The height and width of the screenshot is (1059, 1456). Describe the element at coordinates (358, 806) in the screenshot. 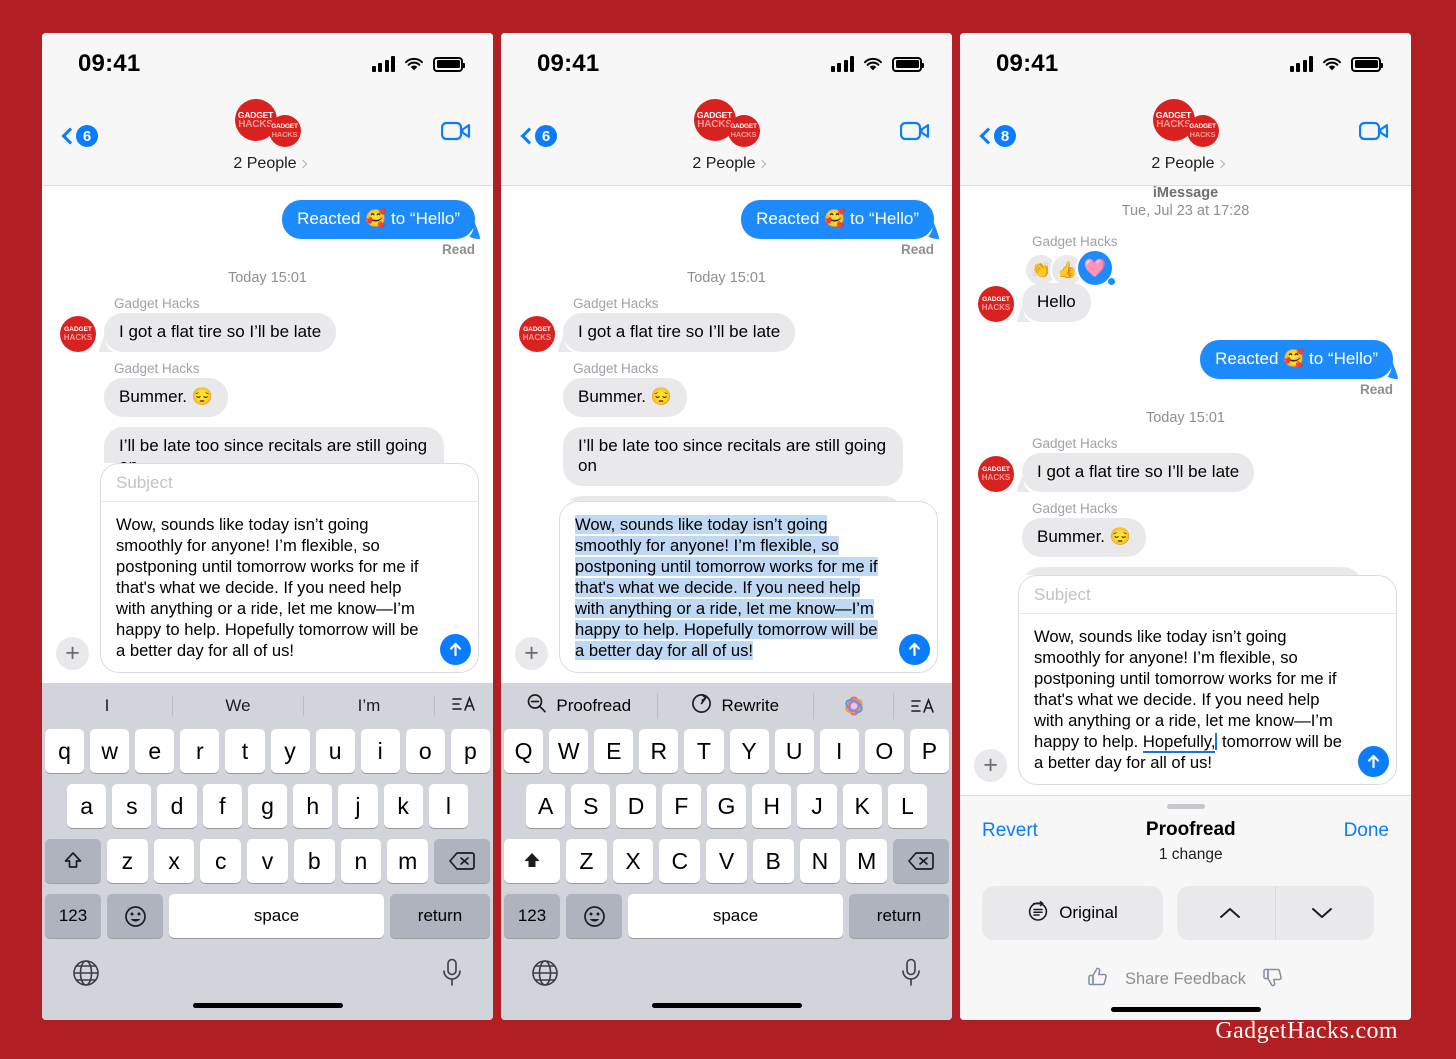

I see `key-j: j` at that location.